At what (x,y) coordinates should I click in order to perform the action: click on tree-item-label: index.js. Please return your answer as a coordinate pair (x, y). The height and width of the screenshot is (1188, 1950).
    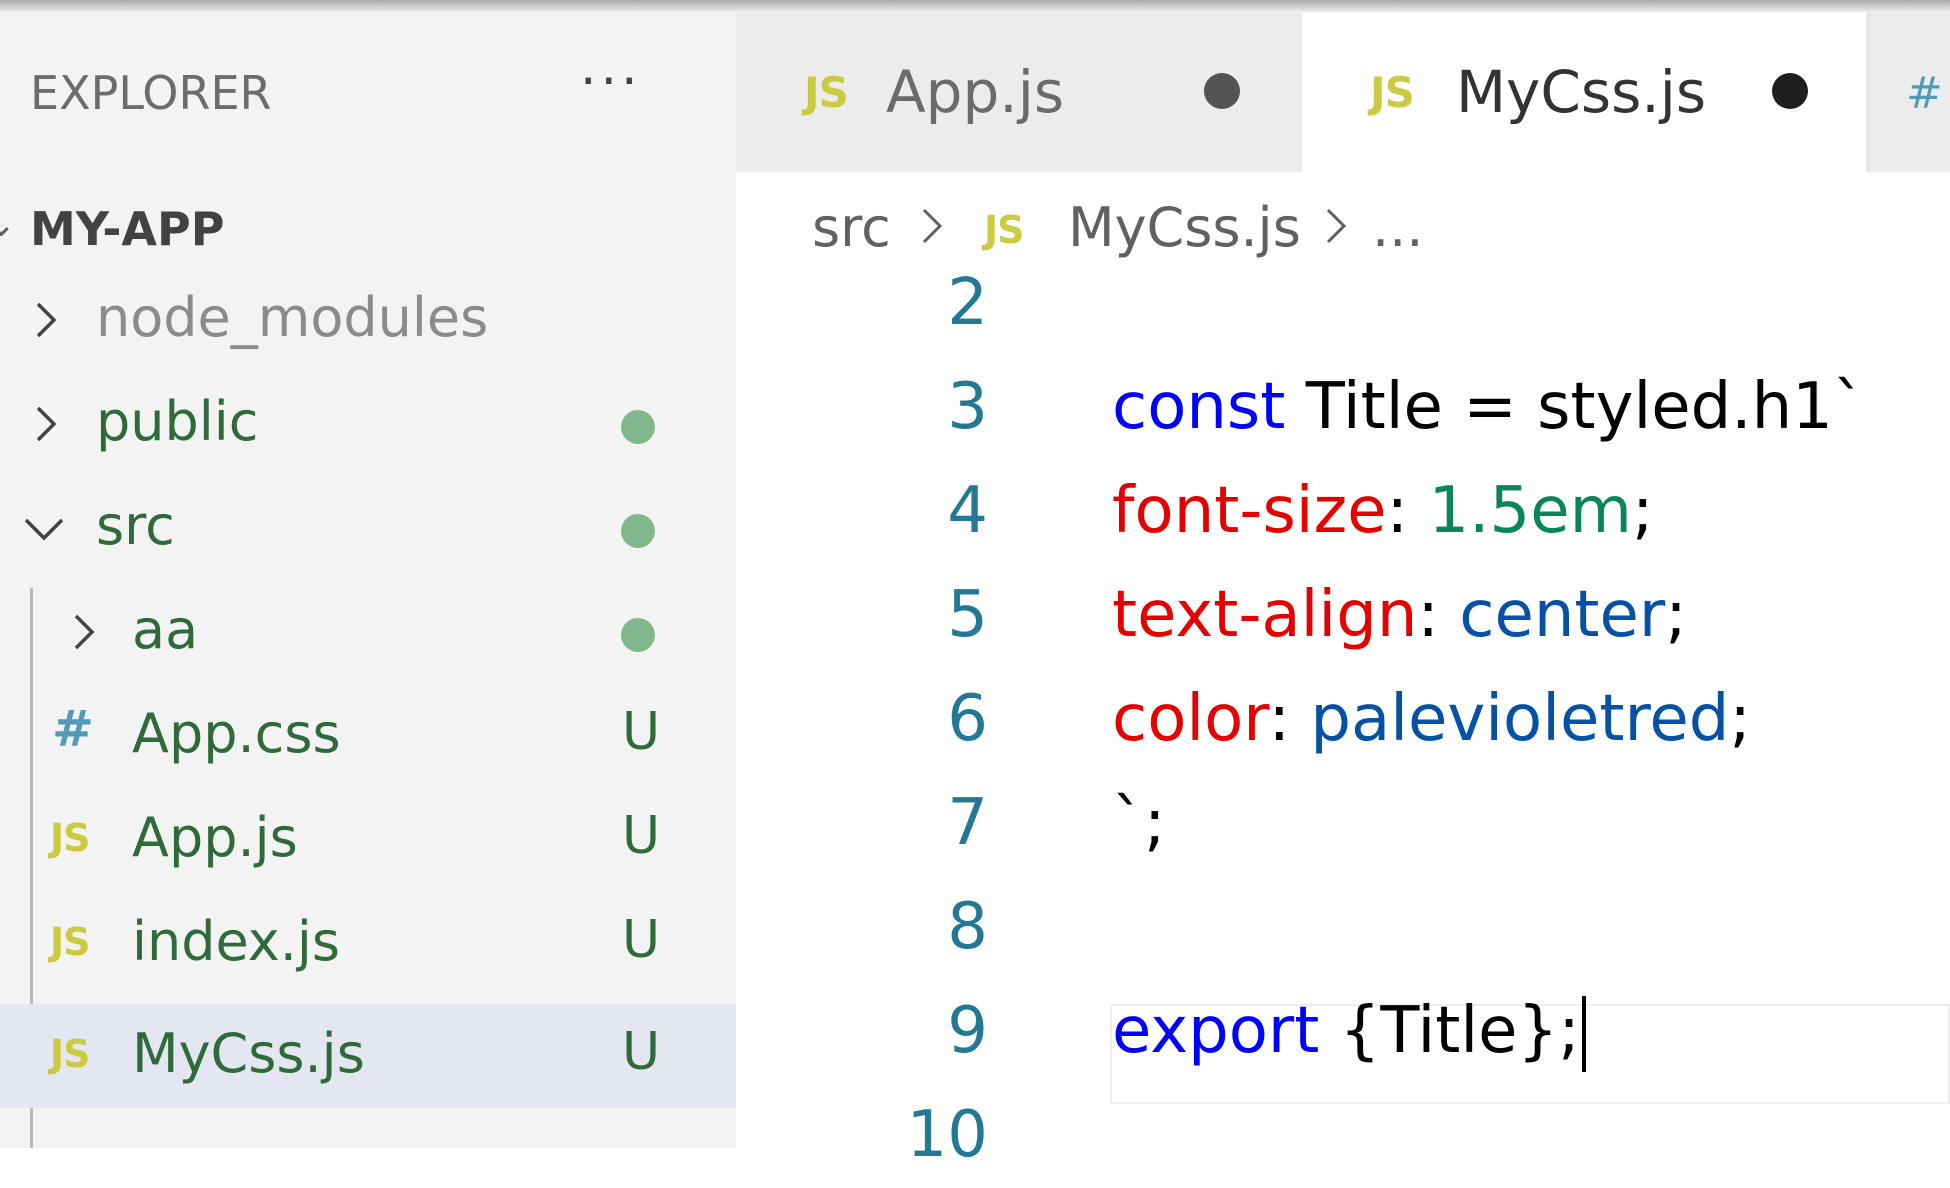
    Looking at the image, I should click on (236, 941).